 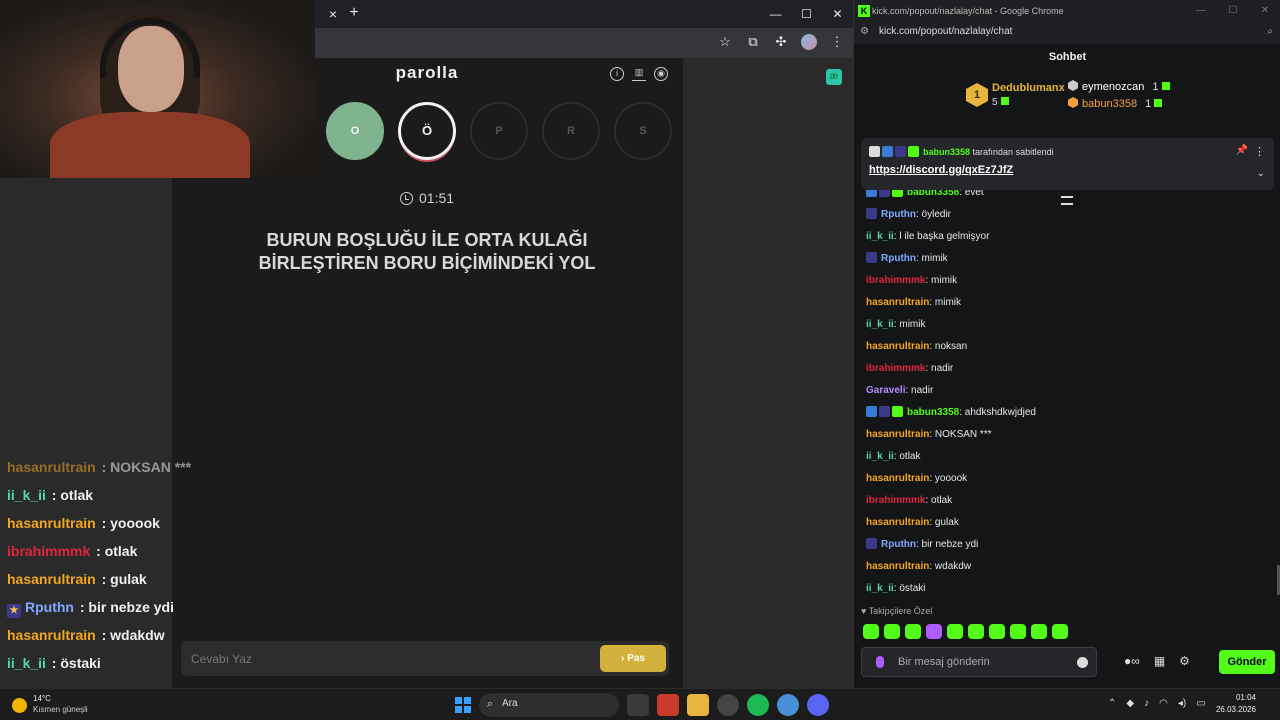 I want to click on taskbar-search: ⌕ Ara, so click(x=549, y=705).